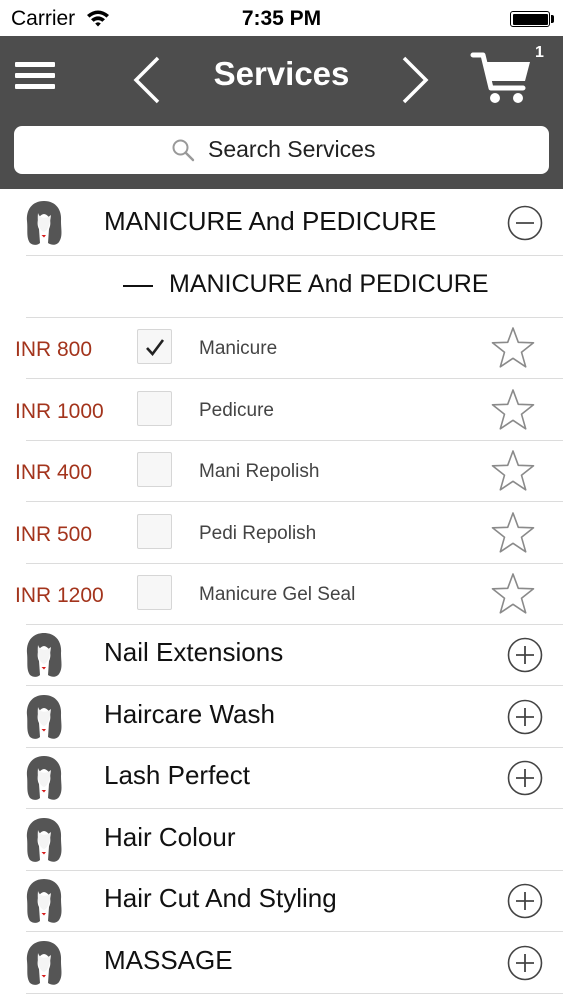 Image resolution: width=563 pixels, height=1000 pixels. Describe the element at coordinates (294, 993) in the screenshot. I see `row-divider` at that location.